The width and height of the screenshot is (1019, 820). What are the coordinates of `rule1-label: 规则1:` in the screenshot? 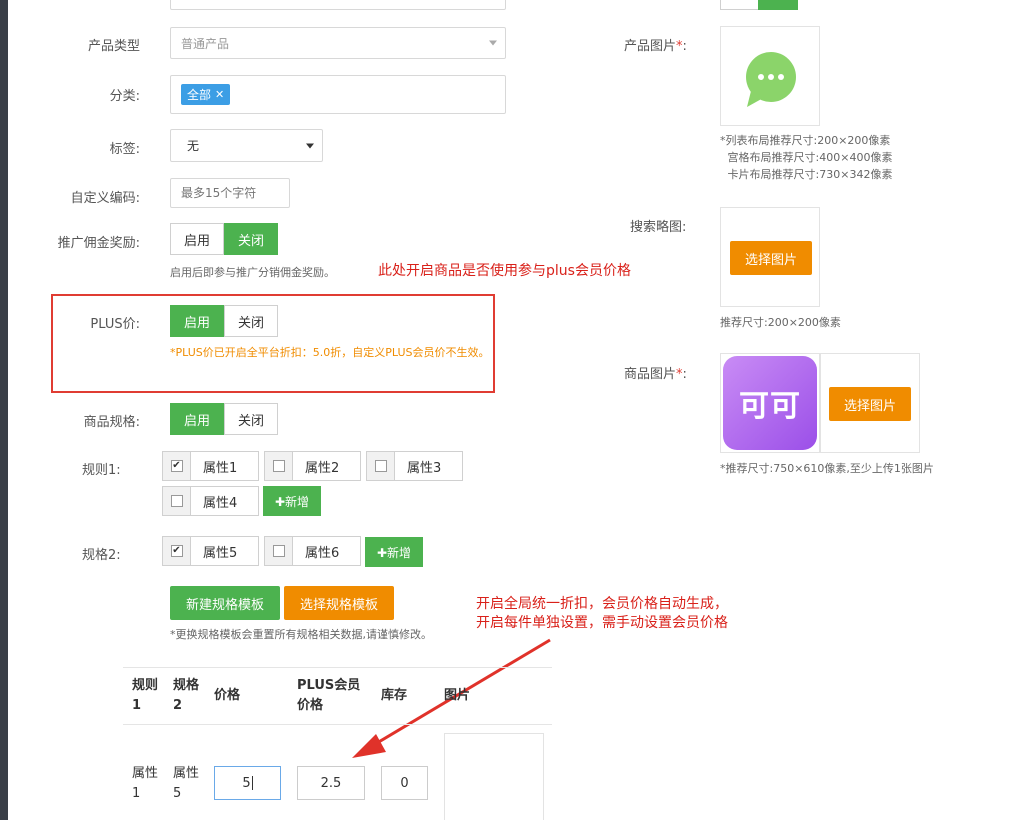 It's located at (101, 470).